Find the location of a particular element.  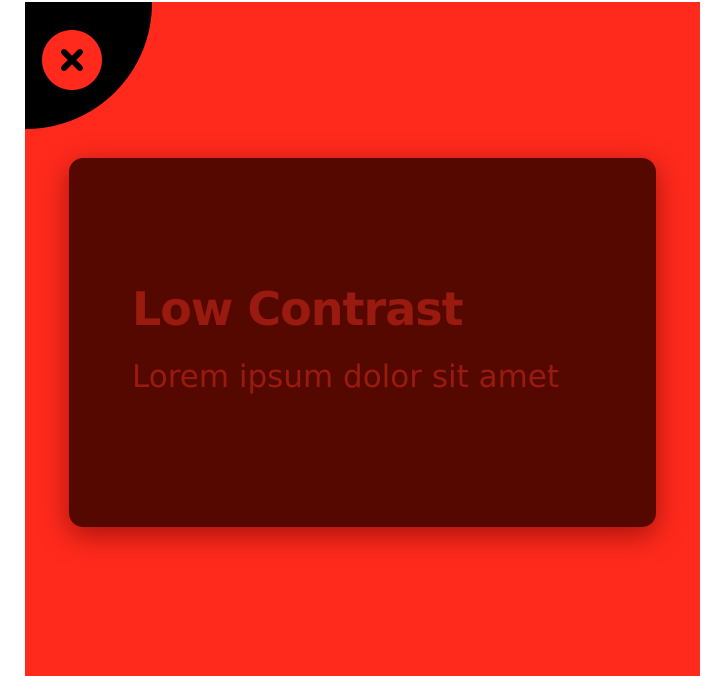

close-button is located at coordinates (72, 60).